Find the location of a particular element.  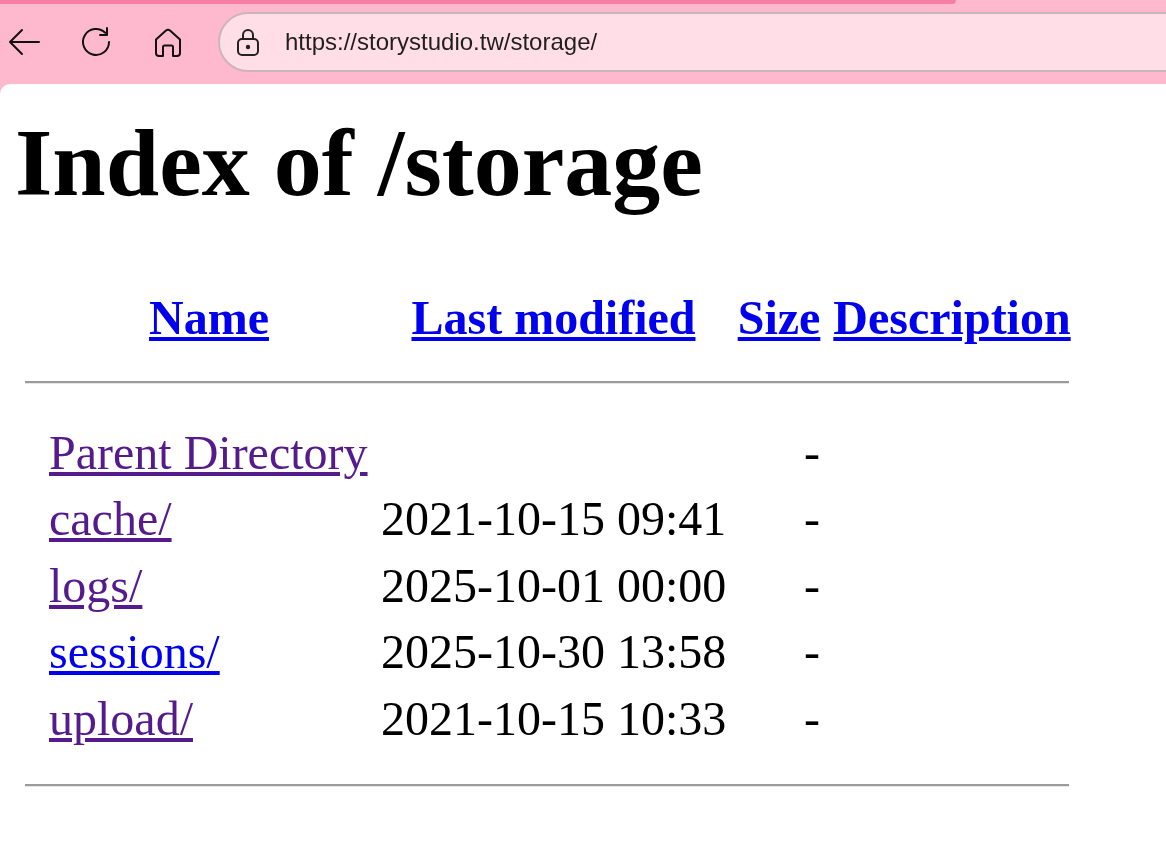

modified-date: 2025-10-30 13:58 is located at coordinates (554, 652).